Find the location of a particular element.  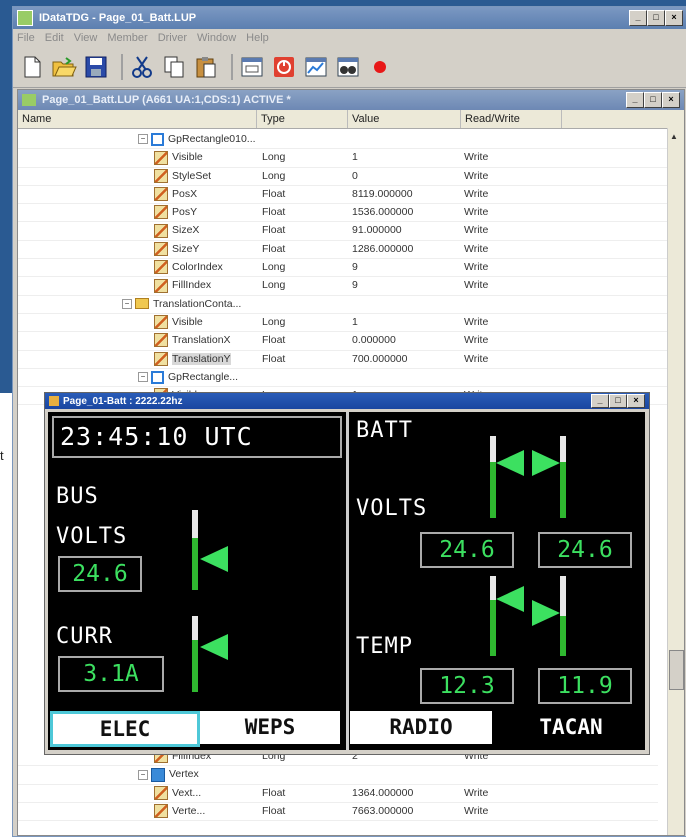

row-name: PosX is located at coordinates (185, 193).